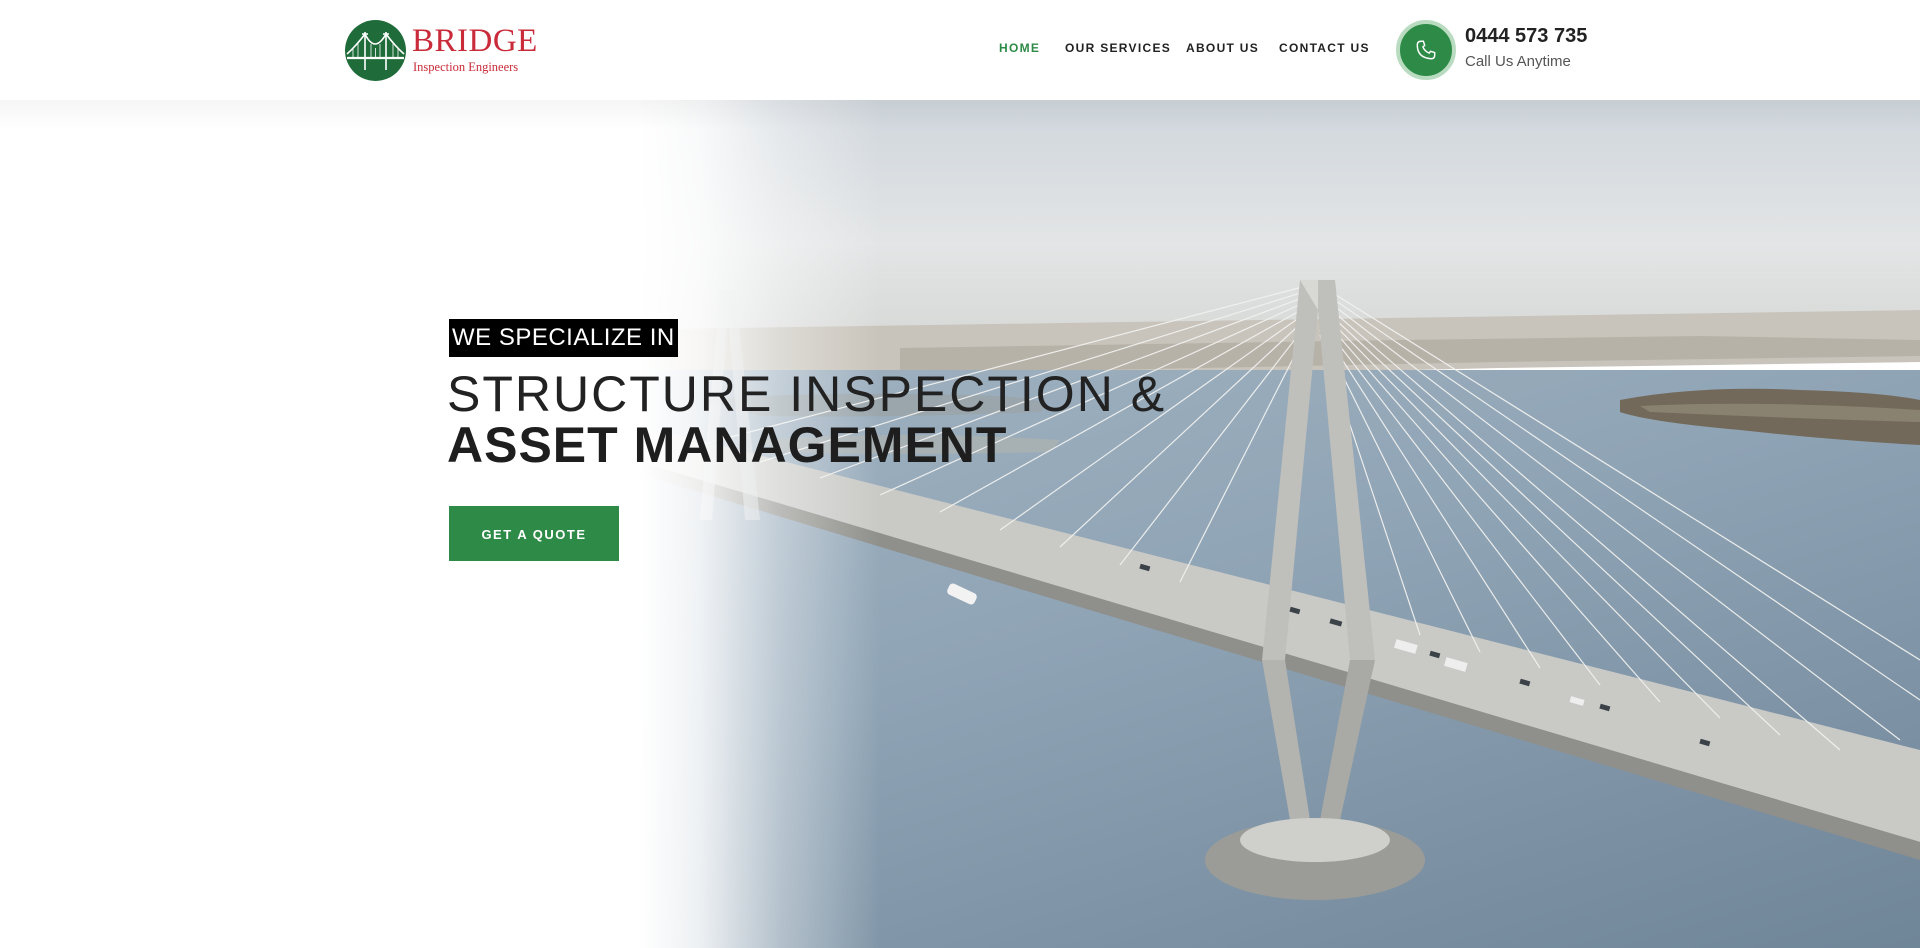 The width and height of the screenshot is (1920, 948). What do you see at coordinates (1324, 48) in the screenshot?
I see `nav-item-contact-us: CONTACT US` at bounding box center [1324, 48].